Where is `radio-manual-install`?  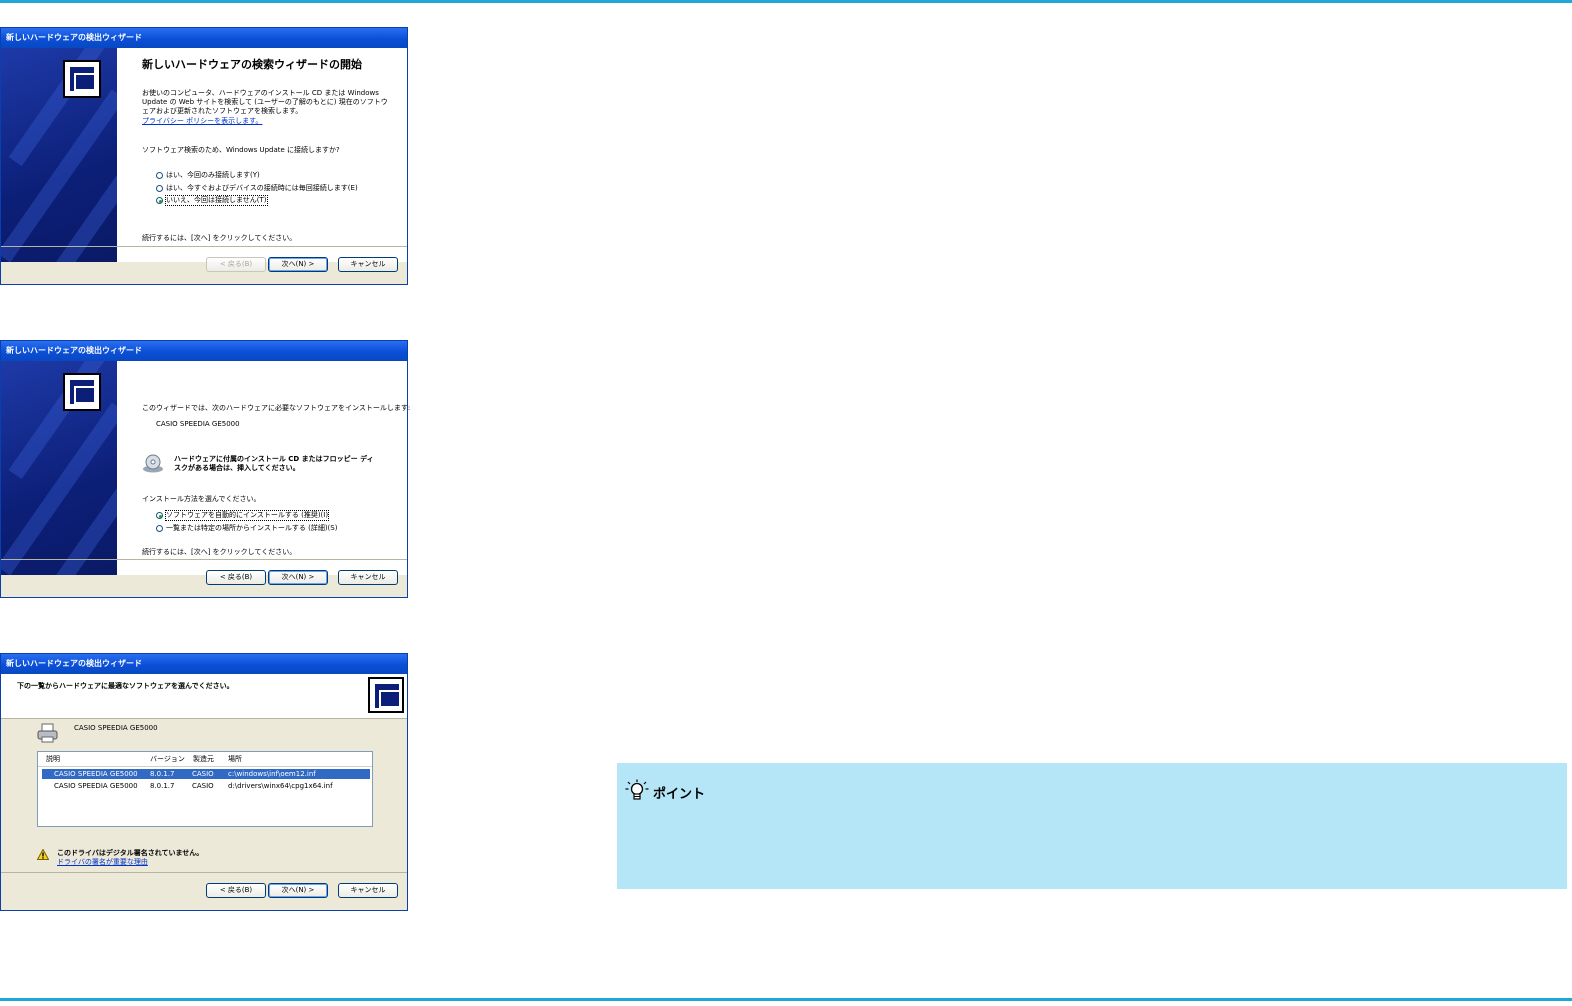 radio-manual-install is located at coordinates (159, 528).